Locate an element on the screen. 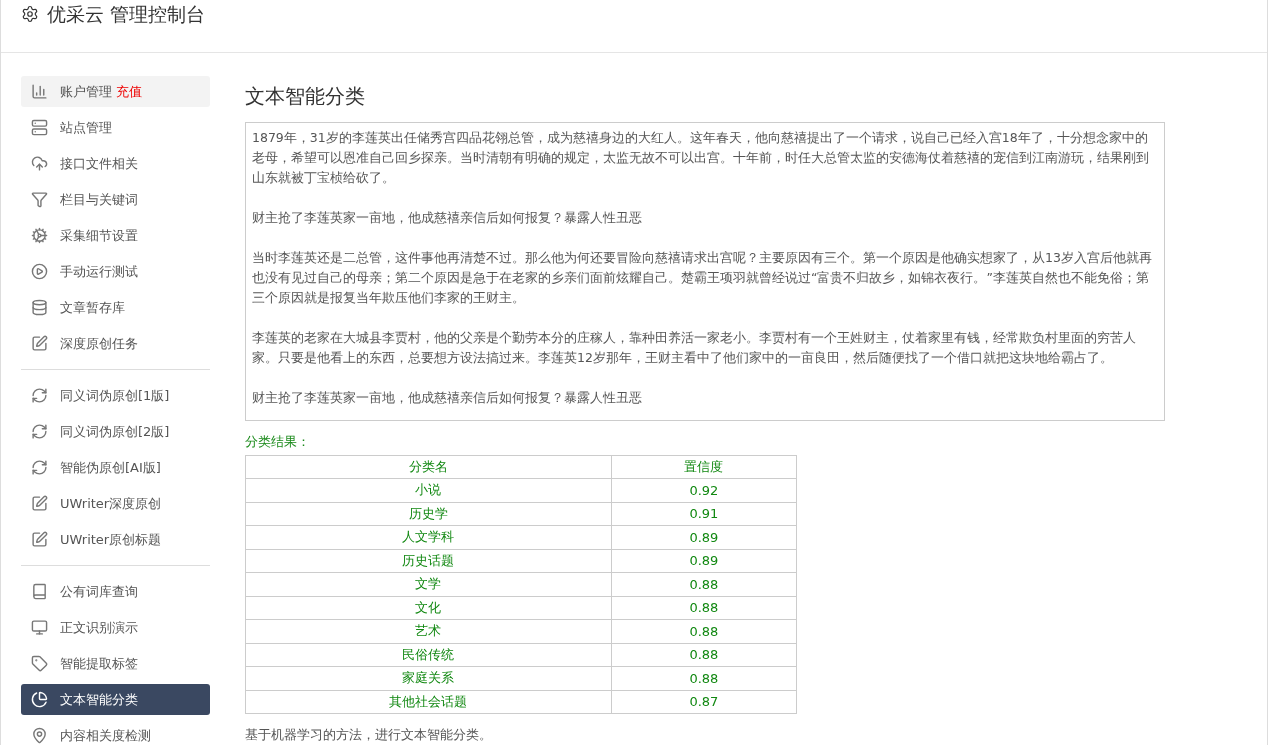  column-header: 分类名 is located at coordinates (428, 467).